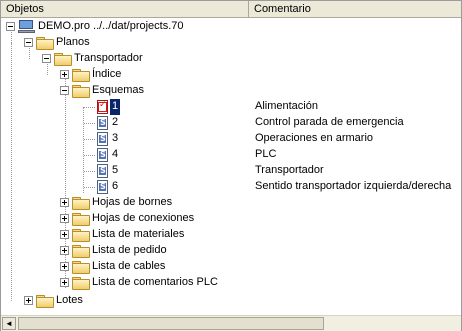 This screenshot has width=462, height=331. Describe the element at coordinates (231, 203) in the screenshot. I see `tree-node-folder: Hojas de bornes` at that location.